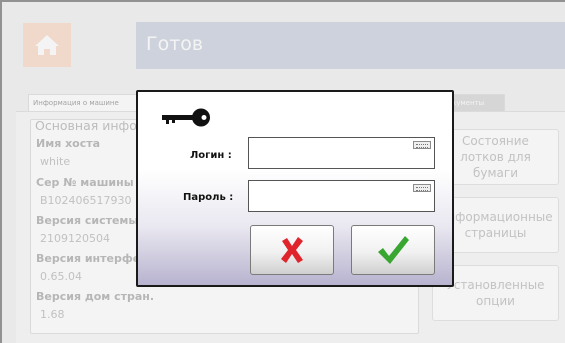  I want to click on password-label: Пароль :, so click(208, 197).